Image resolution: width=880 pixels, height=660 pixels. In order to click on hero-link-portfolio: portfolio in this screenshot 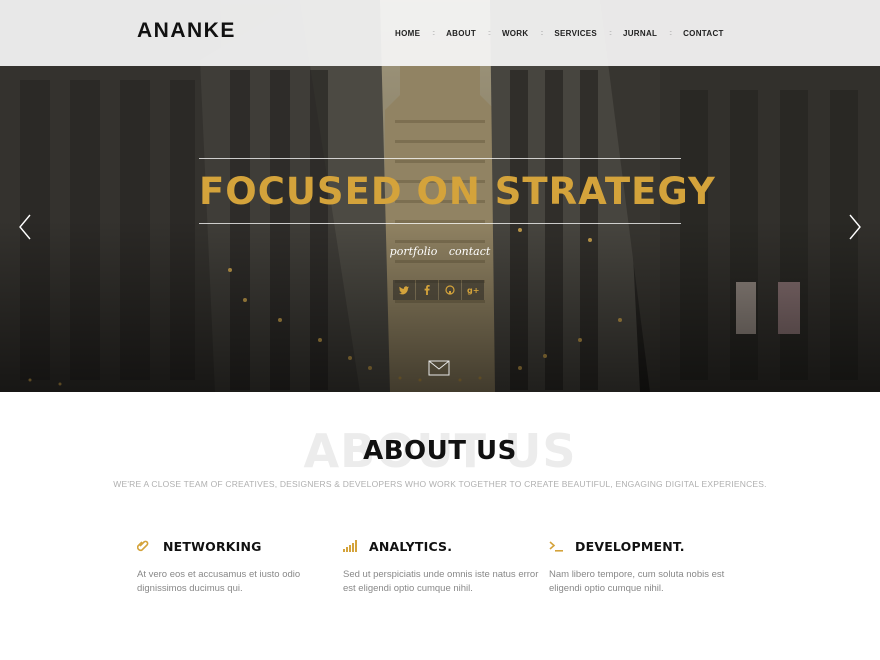, I will do `click(414, 251)`.